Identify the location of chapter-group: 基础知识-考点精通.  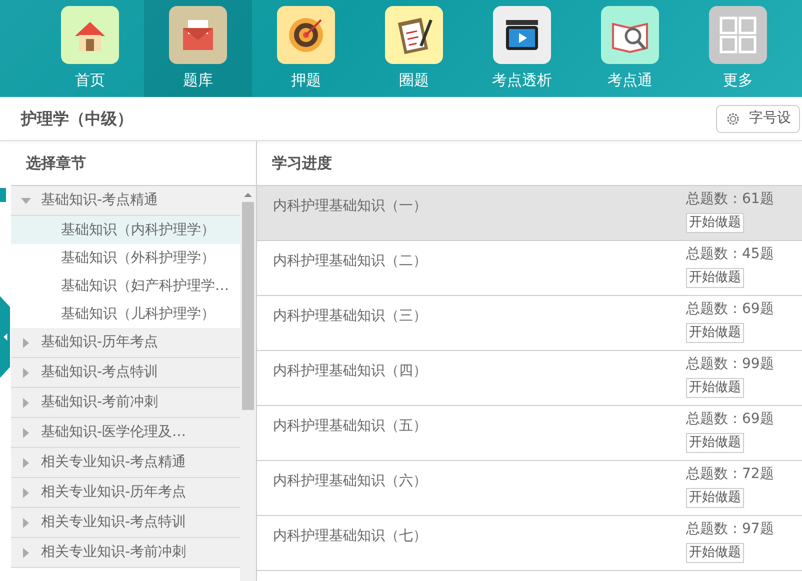
(125, 201).